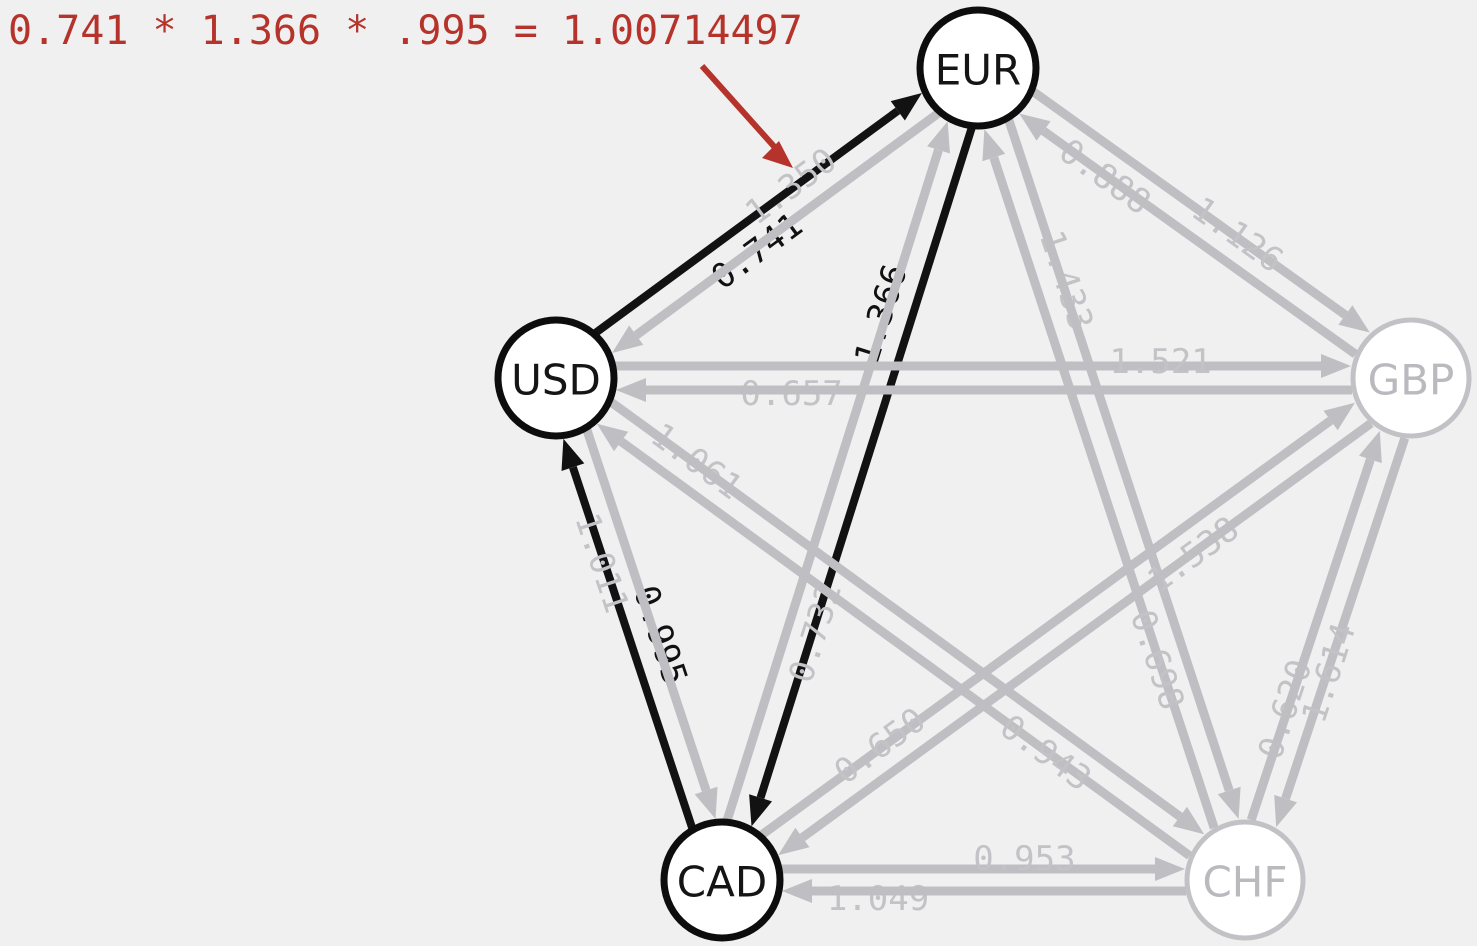 The width and height of the screenshot is (1477, 946). What do you see at coordinates (797, 891) in the screenshot?
I see `arrowhead-icon-chf-cad` at bounding box center [797, 891].